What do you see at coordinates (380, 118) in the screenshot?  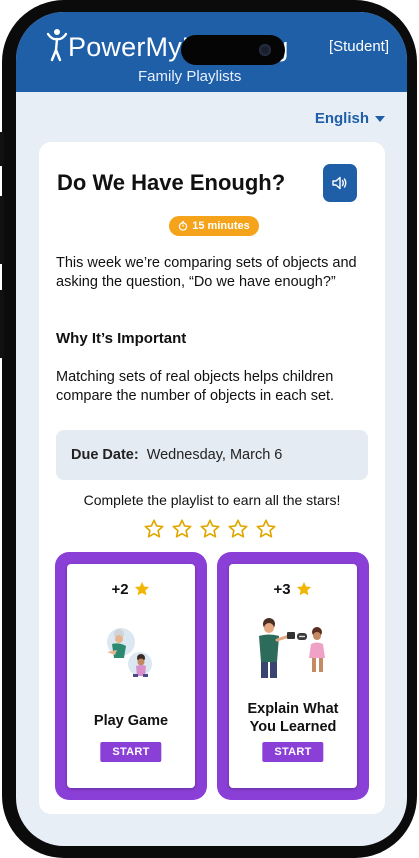 I see `caret-down-icon` at bounding box center [380, 118].